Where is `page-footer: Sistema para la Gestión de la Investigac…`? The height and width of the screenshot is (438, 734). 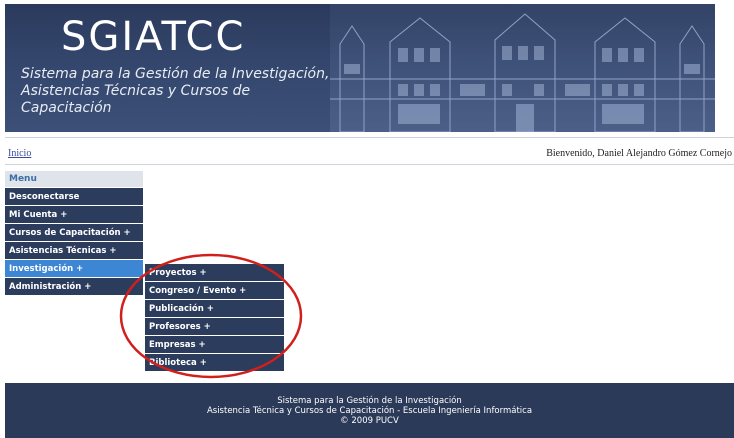 page-footer: Sistema para la Gestión de la Investigac… is located at coordinates (369, 410).